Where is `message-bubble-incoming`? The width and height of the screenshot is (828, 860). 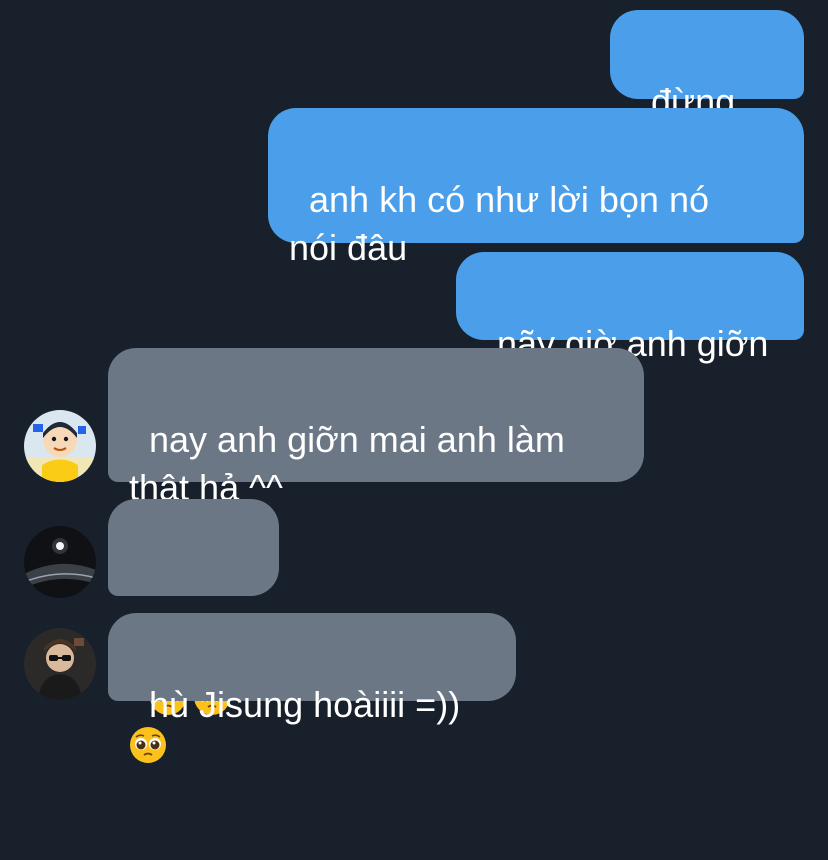 message-bubble-incoming is located at coordinates (193, 631).